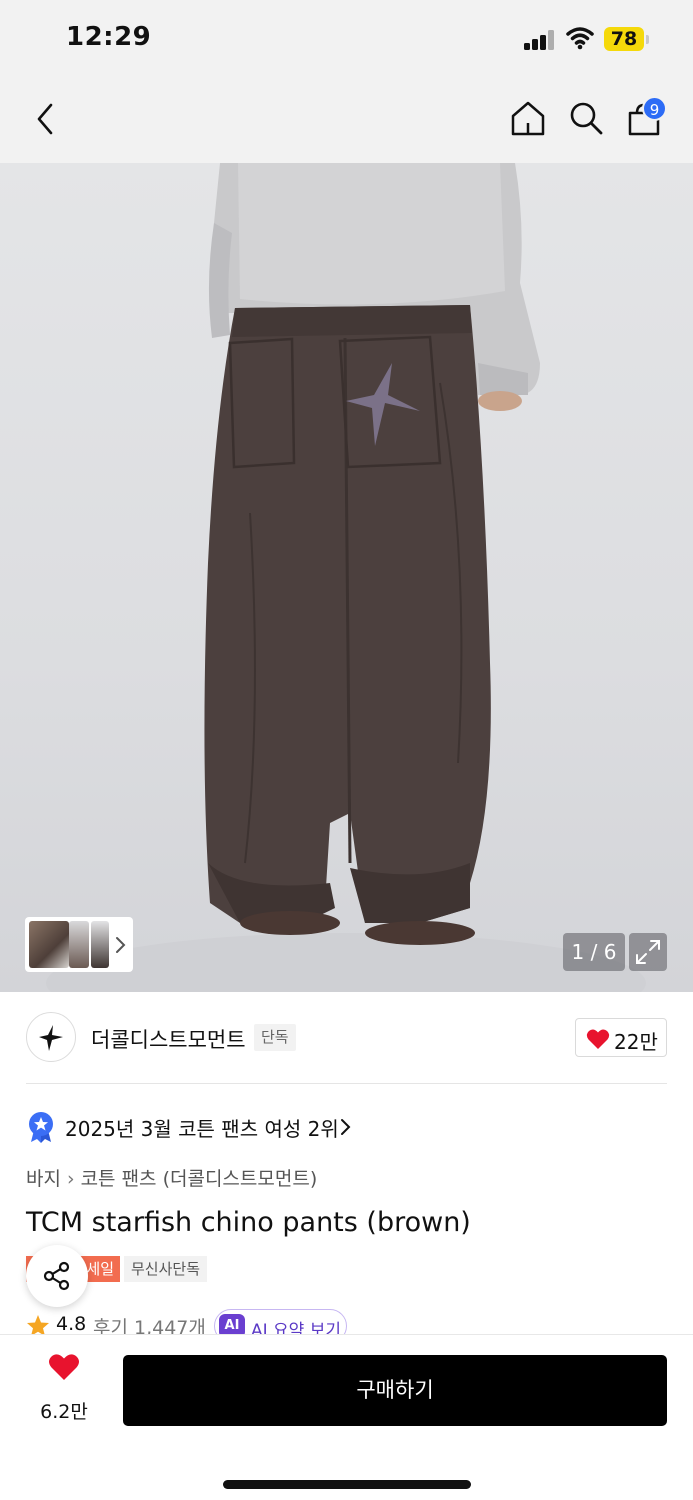 The image size is (693, 1500). What do you see at coordinates (64, 1412) in the screenshot?
I see `wishlist-count: 6.2만` at bounding box center [64, 1412].